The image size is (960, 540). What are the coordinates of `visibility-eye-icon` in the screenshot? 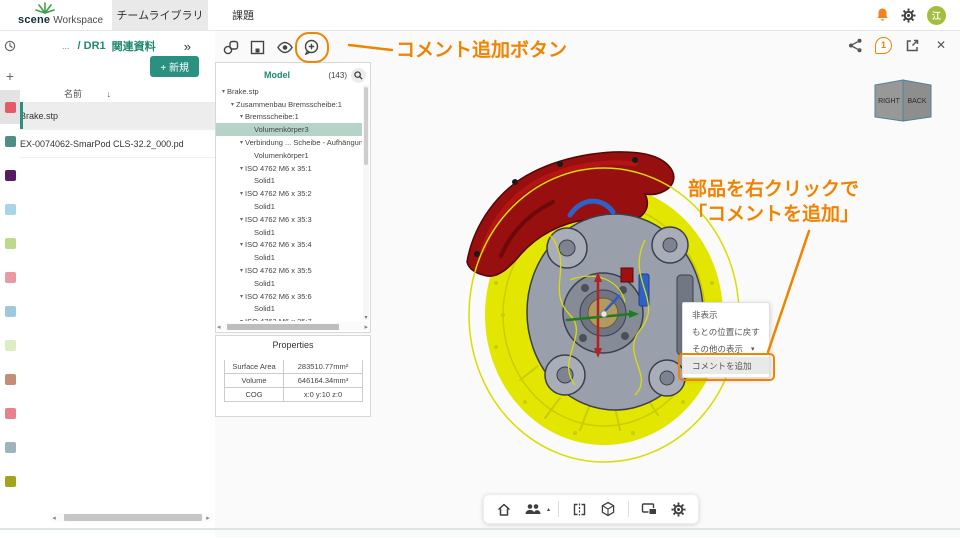 It's located at (284, 47).